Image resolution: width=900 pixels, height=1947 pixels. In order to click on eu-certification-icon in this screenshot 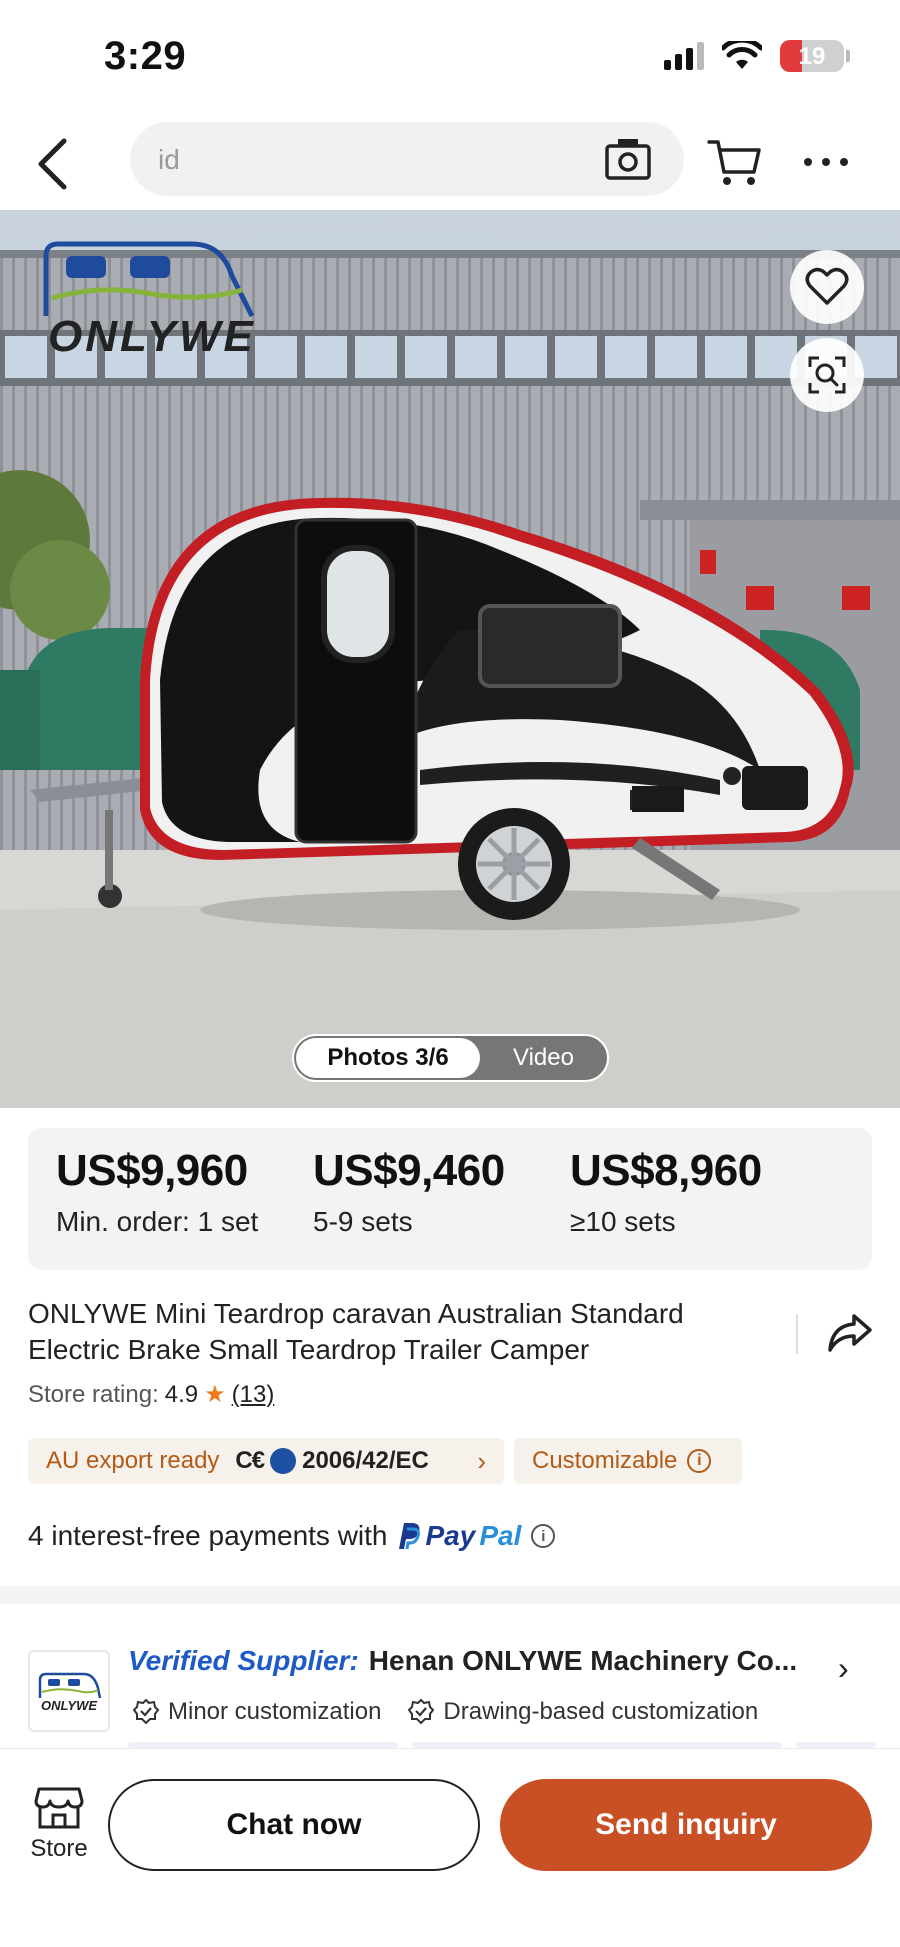, I will do `click(283, 1461)`.